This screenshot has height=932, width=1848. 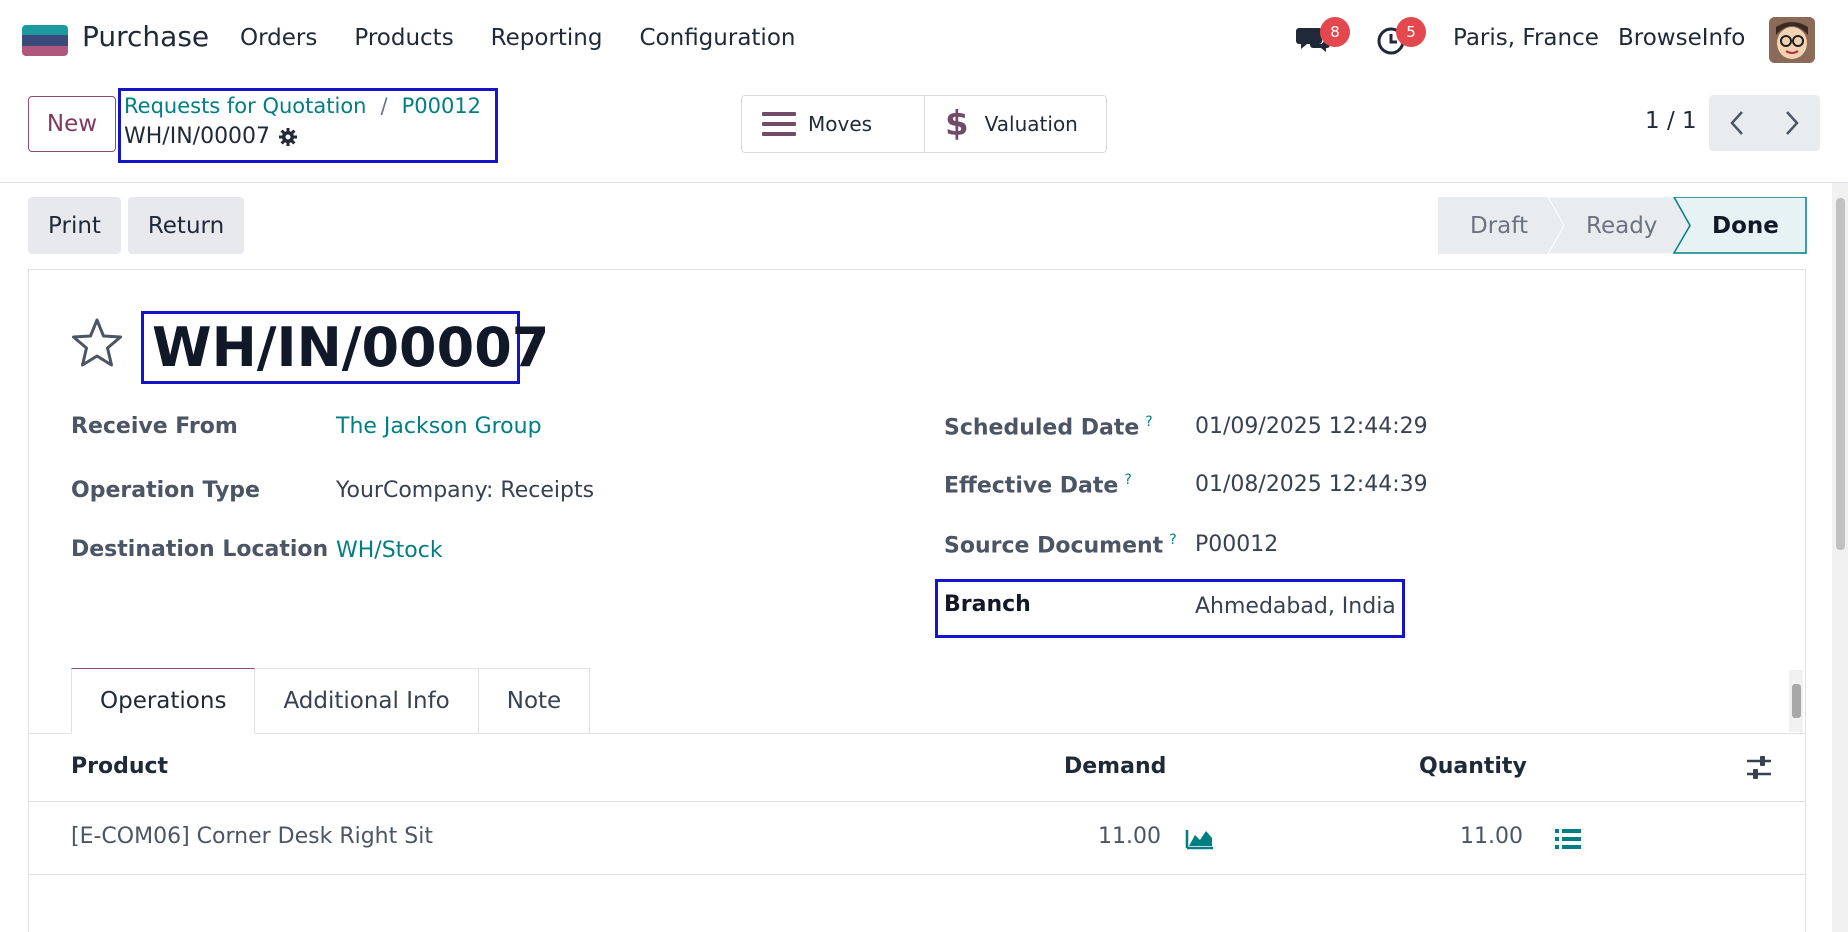 I want to click on valuation-label: Valuation, so click(x=1031, y=124).